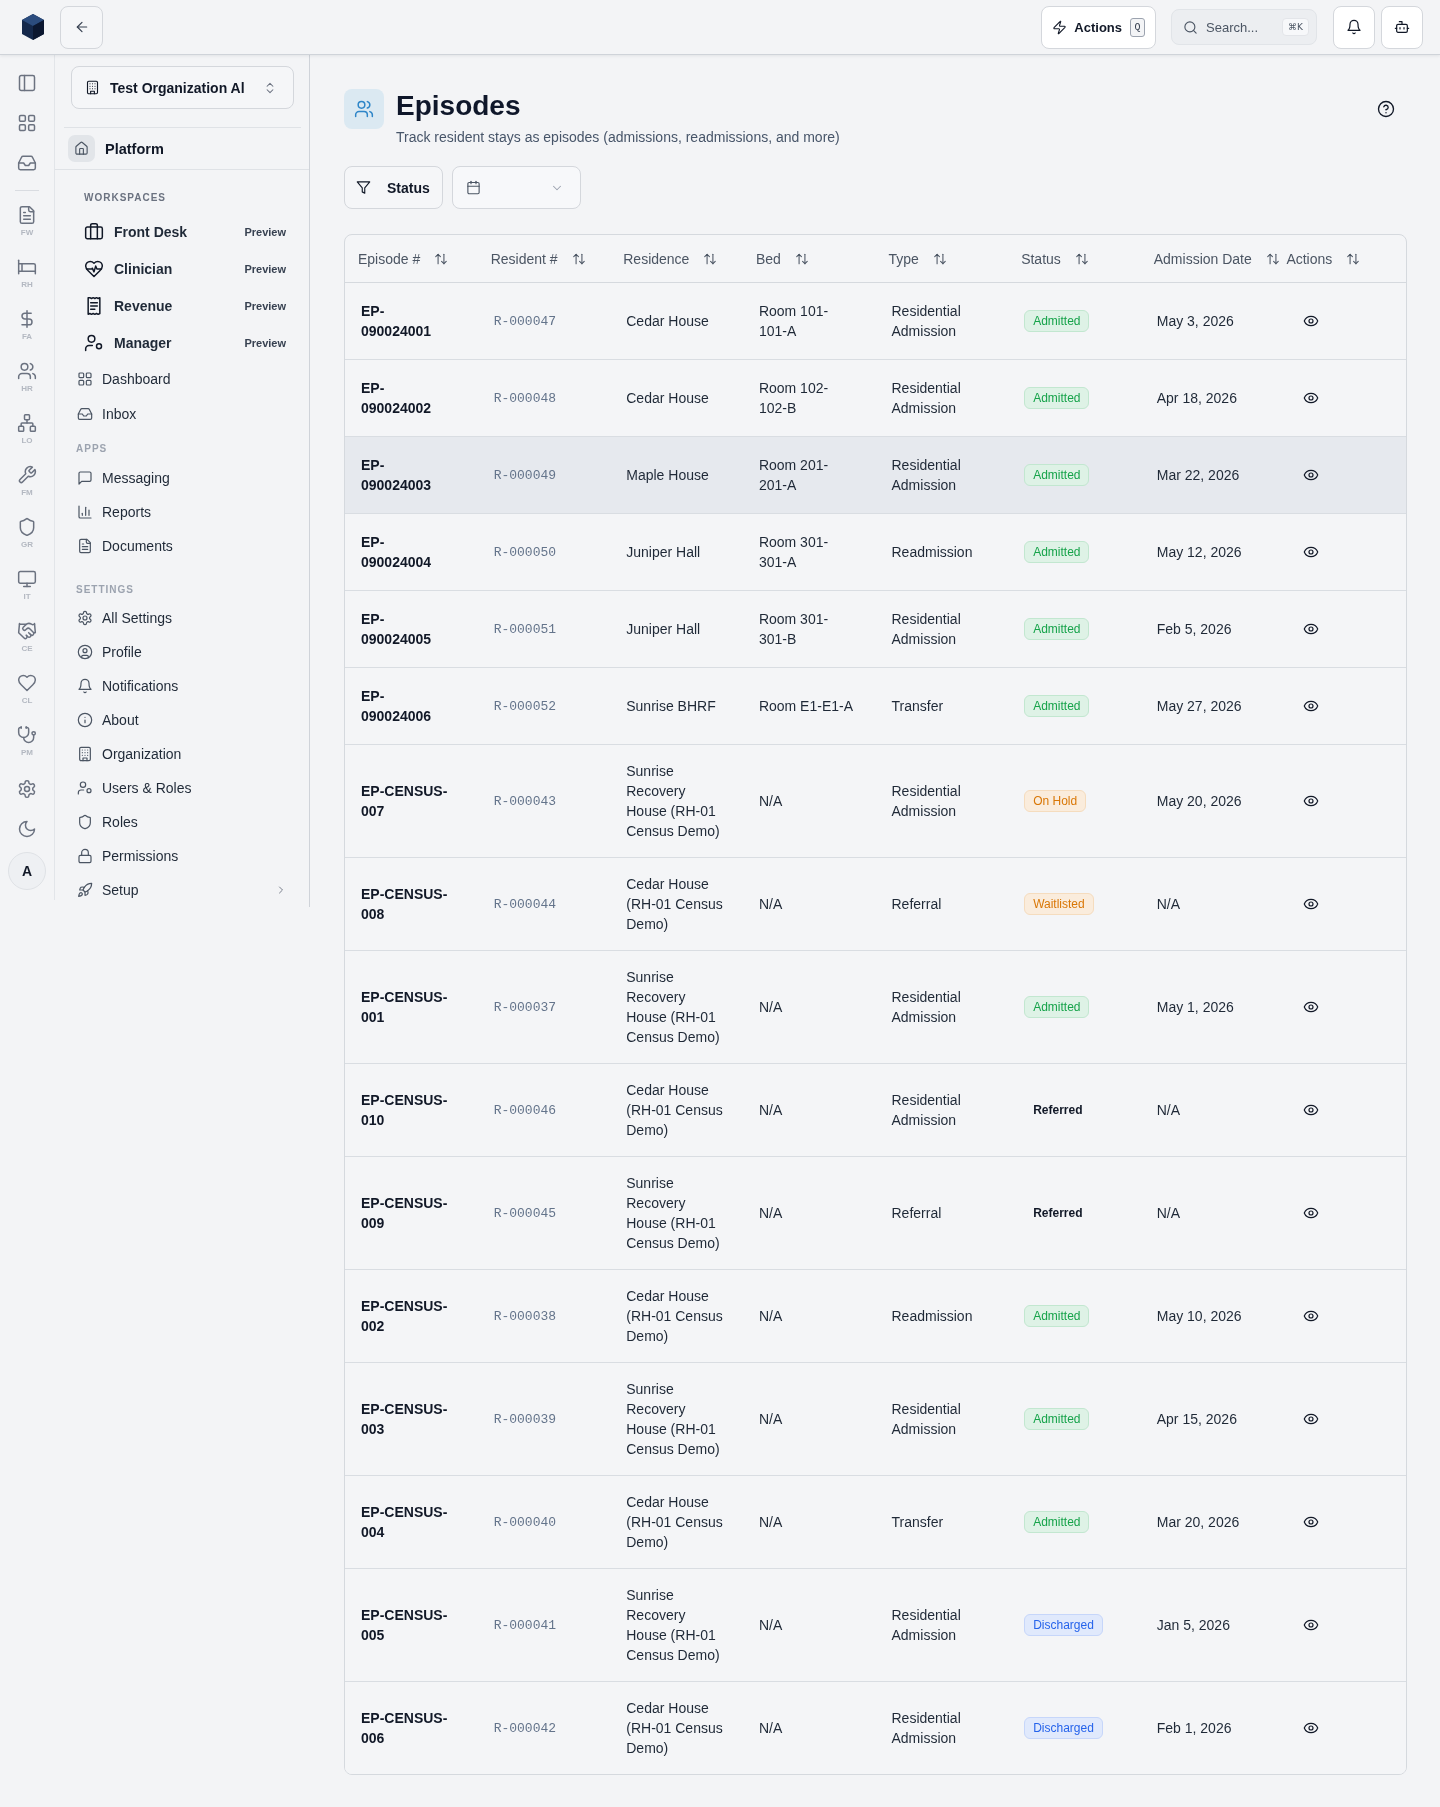  Describe the element at coordinates (182, 720) in the screenshot. I see `nav-item: About` at that location.